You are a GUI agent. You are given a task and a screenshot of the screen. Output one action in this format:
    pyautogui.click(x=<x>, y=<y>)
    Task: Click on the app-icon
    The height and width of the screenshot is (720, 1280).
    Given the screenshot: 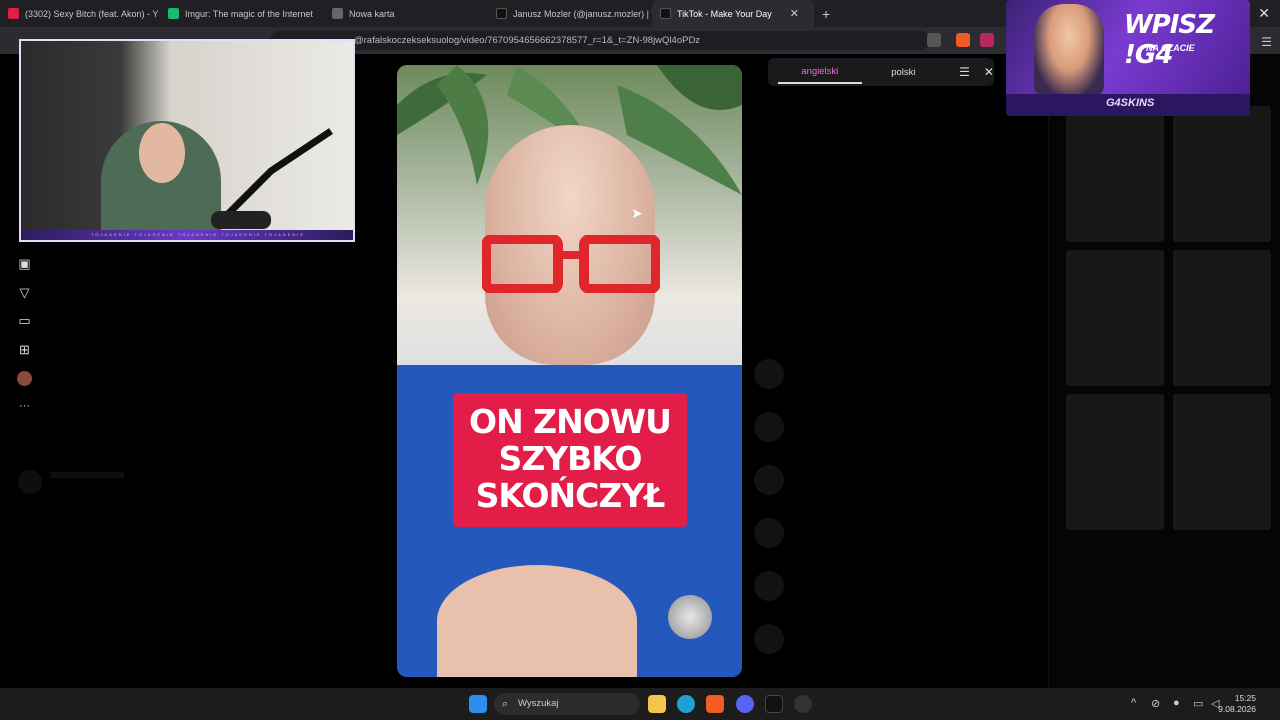 What is the action you would take?
    pyautogui.click(x=774, y=704)
    